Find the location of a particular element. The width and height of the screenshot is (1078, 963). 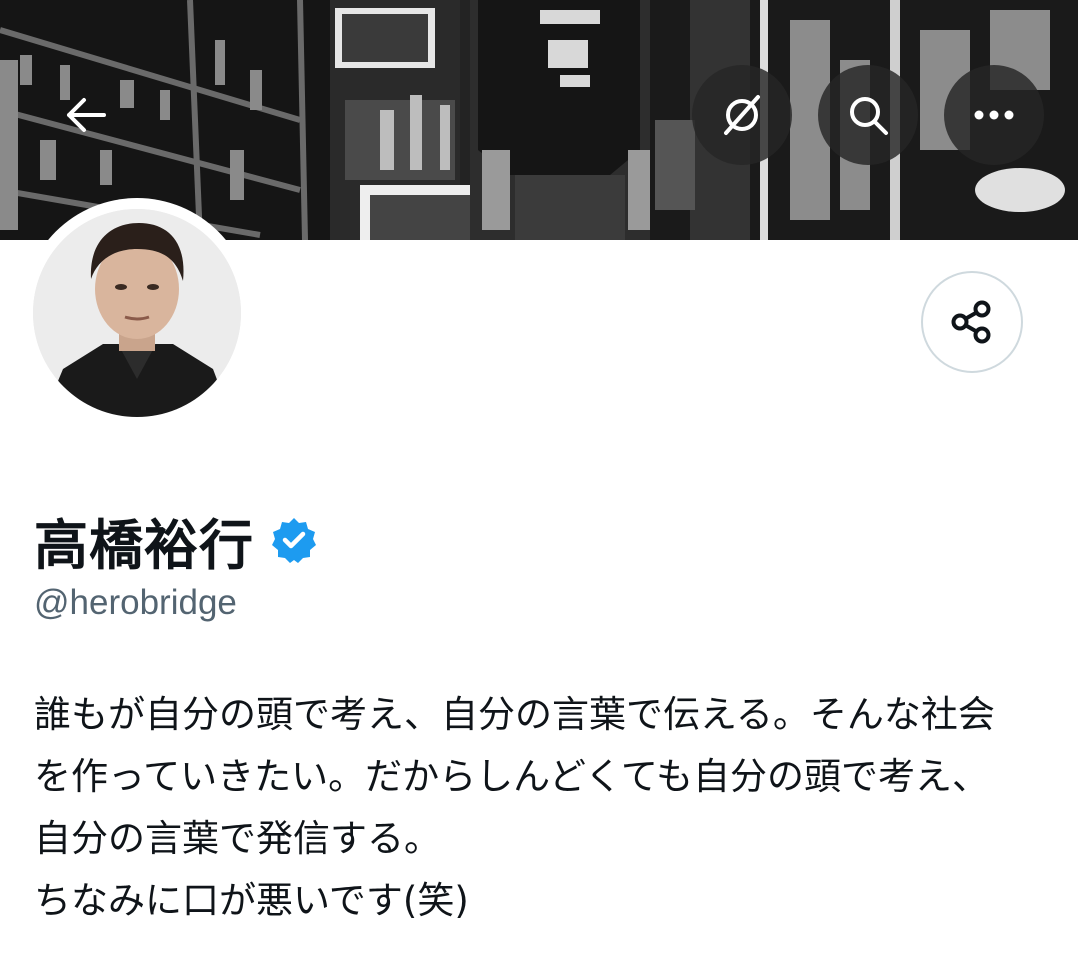

back-button is located at coordinates (86, 115).